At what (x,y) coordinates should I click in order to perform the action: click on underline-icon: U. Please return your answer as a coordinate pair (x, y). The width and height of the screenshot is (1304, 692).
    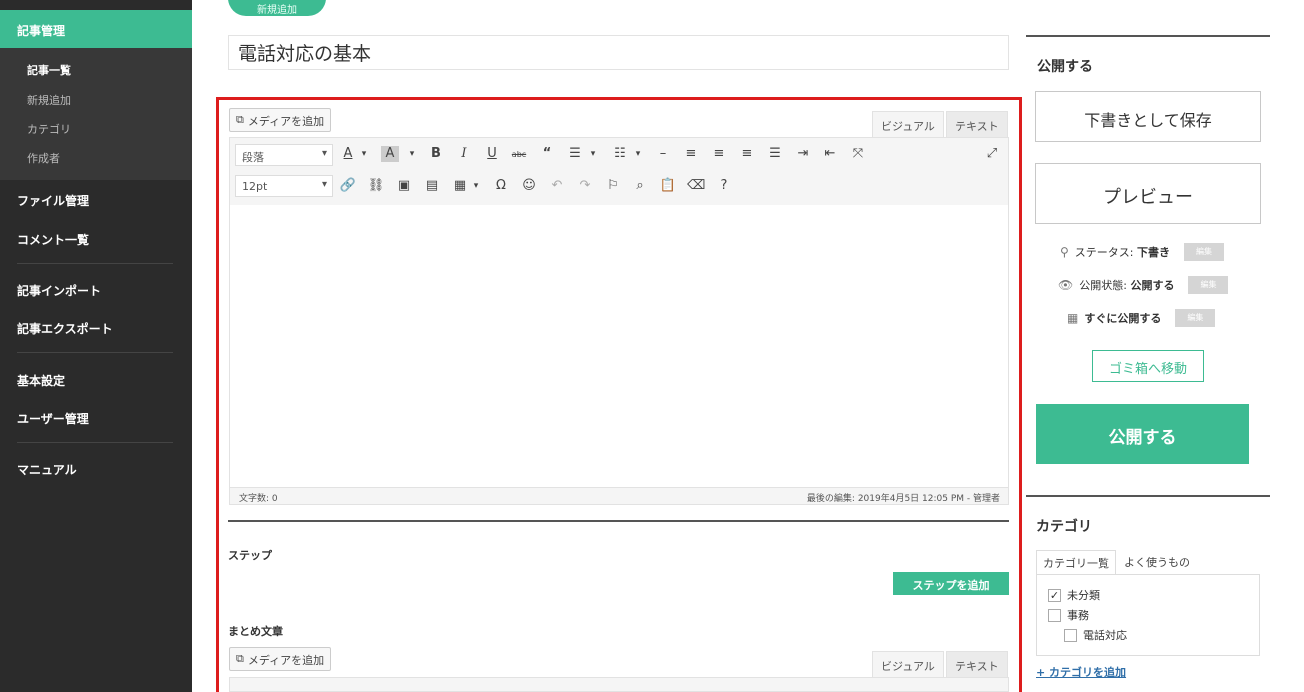
    Looking at the image, I should click on (492, 154).